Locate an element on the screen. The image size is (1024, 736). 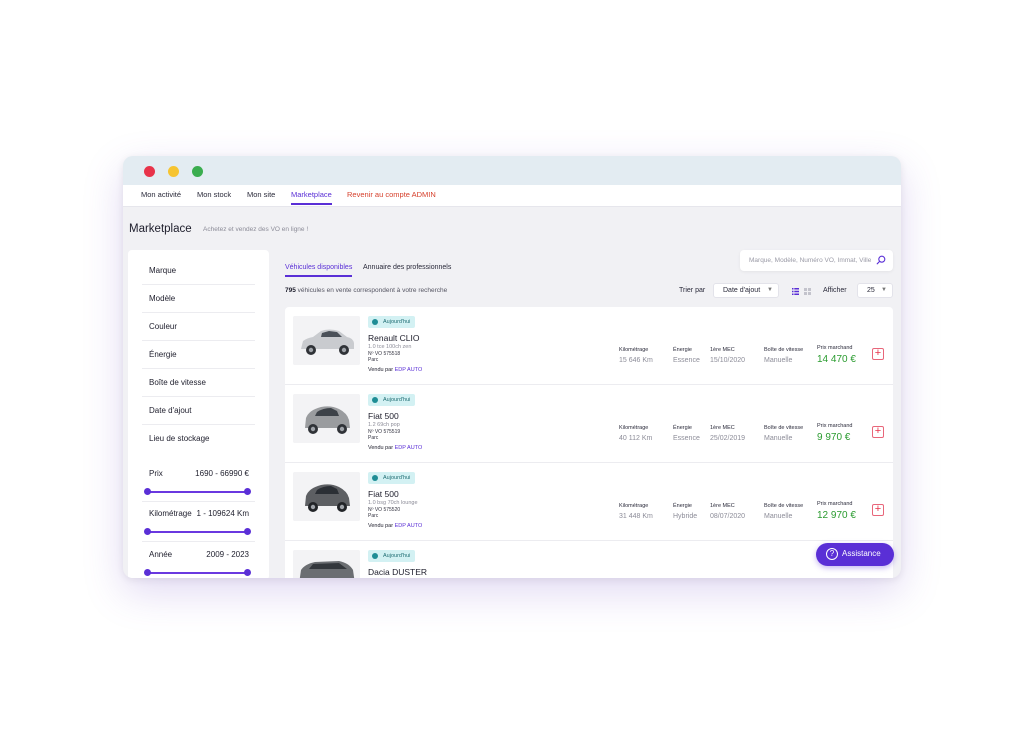
assistance-label: Assistance is located at coordinates (861, 553).